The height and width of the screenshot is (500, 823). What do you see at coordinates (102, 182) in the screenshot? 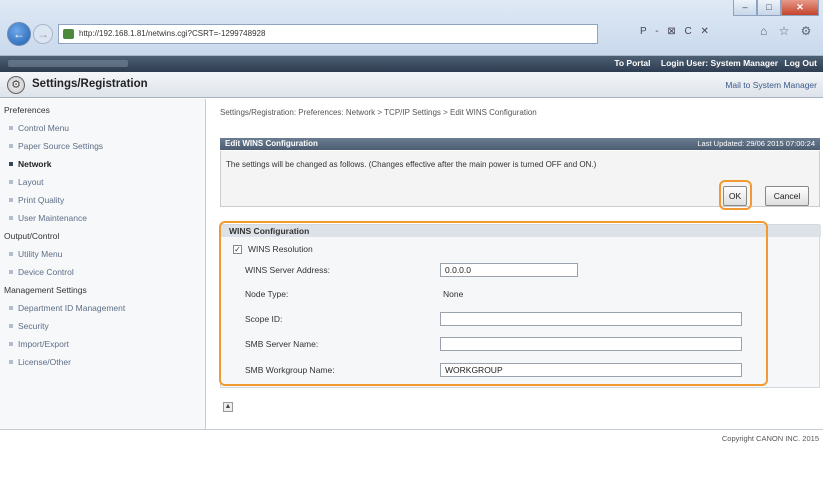
I see `sidebar-item-layout: Layout` at bounding box center [102, 182].